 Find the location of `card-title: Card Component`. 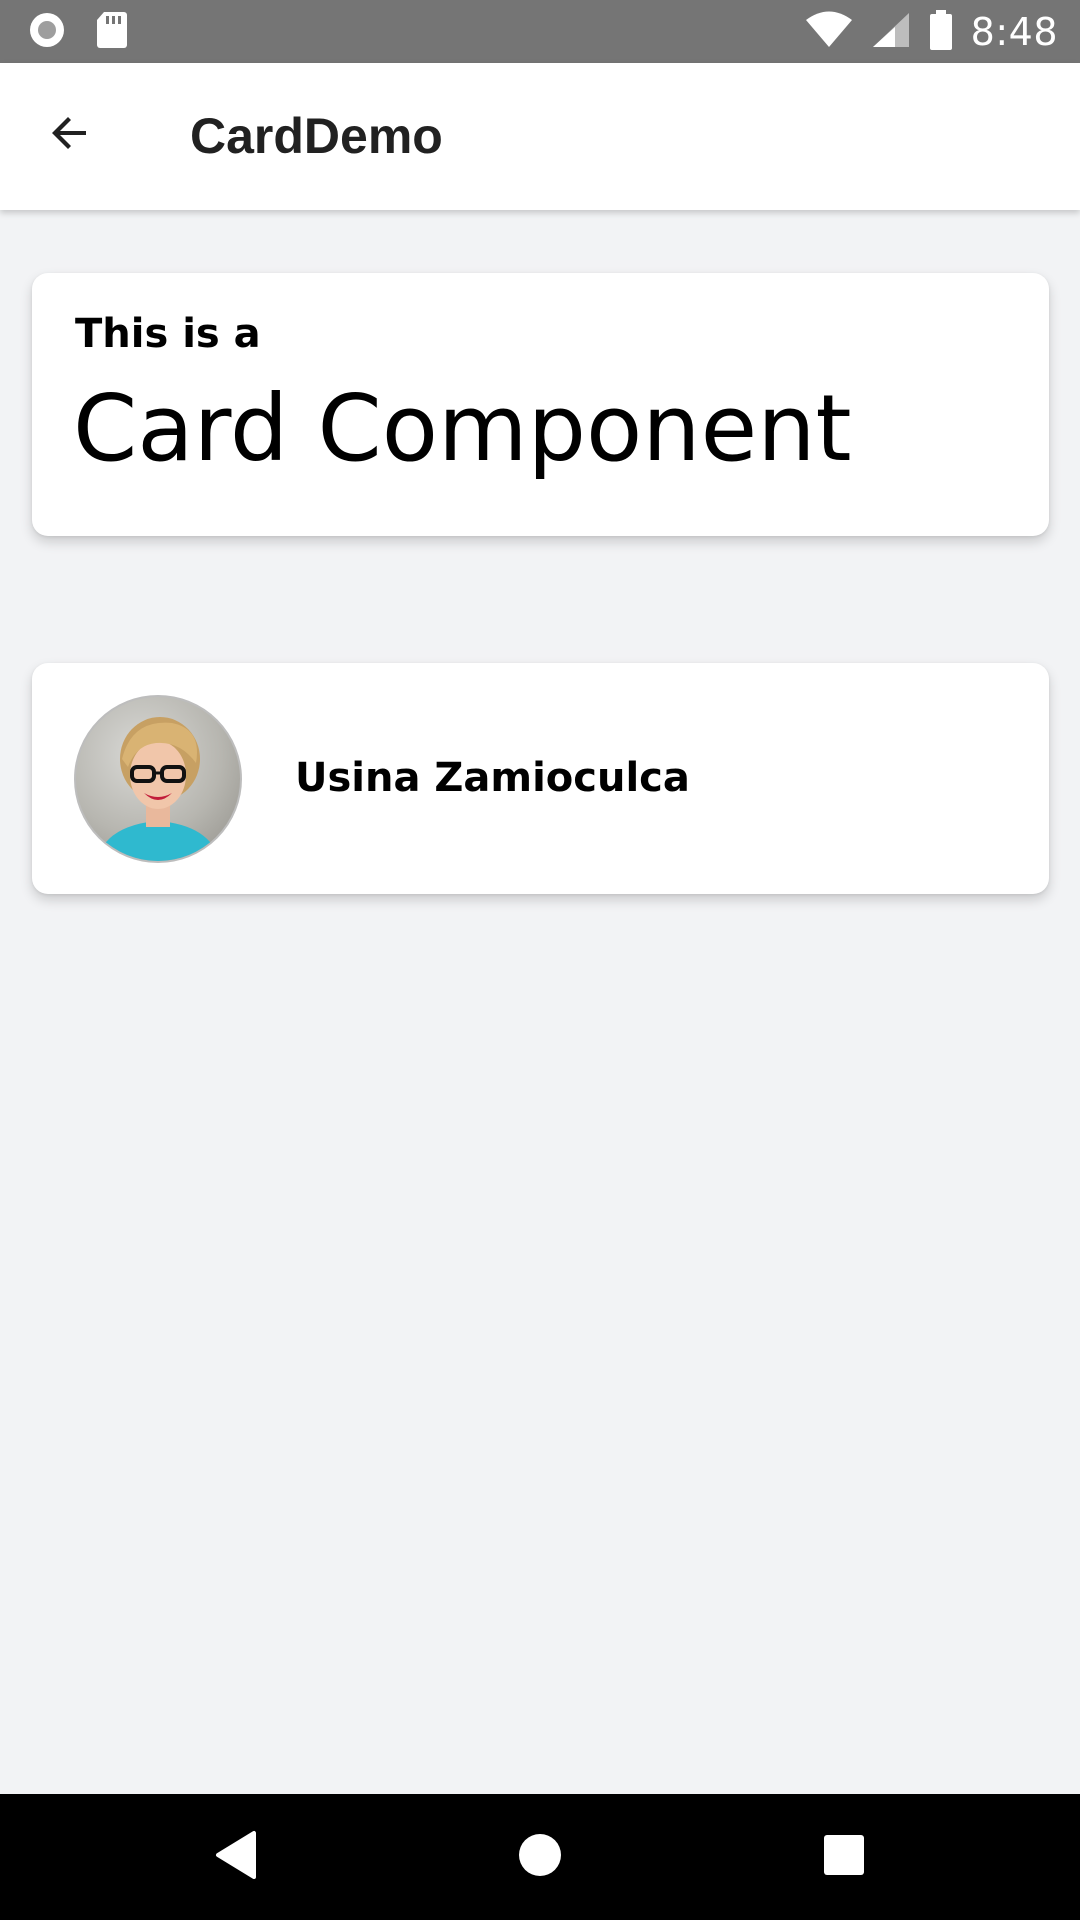

card-title: Card Component is located at coordinates (462, 428).